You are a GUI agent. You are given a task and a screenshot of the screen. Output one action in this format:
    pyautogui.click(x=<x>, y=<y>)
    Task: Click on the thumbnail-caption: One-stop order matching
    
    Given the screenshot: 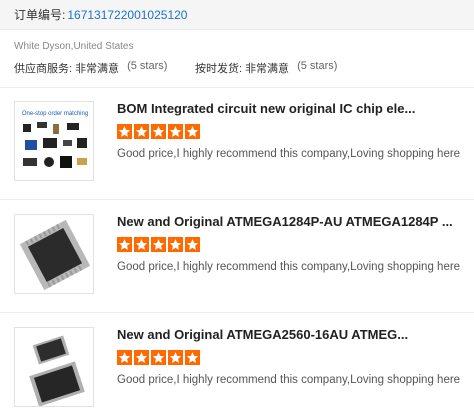 What is the action you would take?
    pyautogui.click(x=55, y=114)
    